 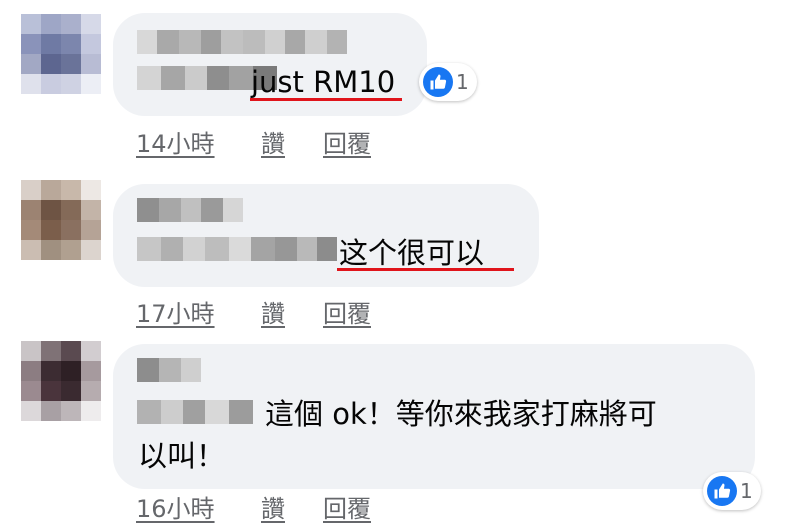 What do you see at coordinates (175, 141) in the screenshot?
I see `timestamp-link: 14小時` at bounding box center [175, 141].